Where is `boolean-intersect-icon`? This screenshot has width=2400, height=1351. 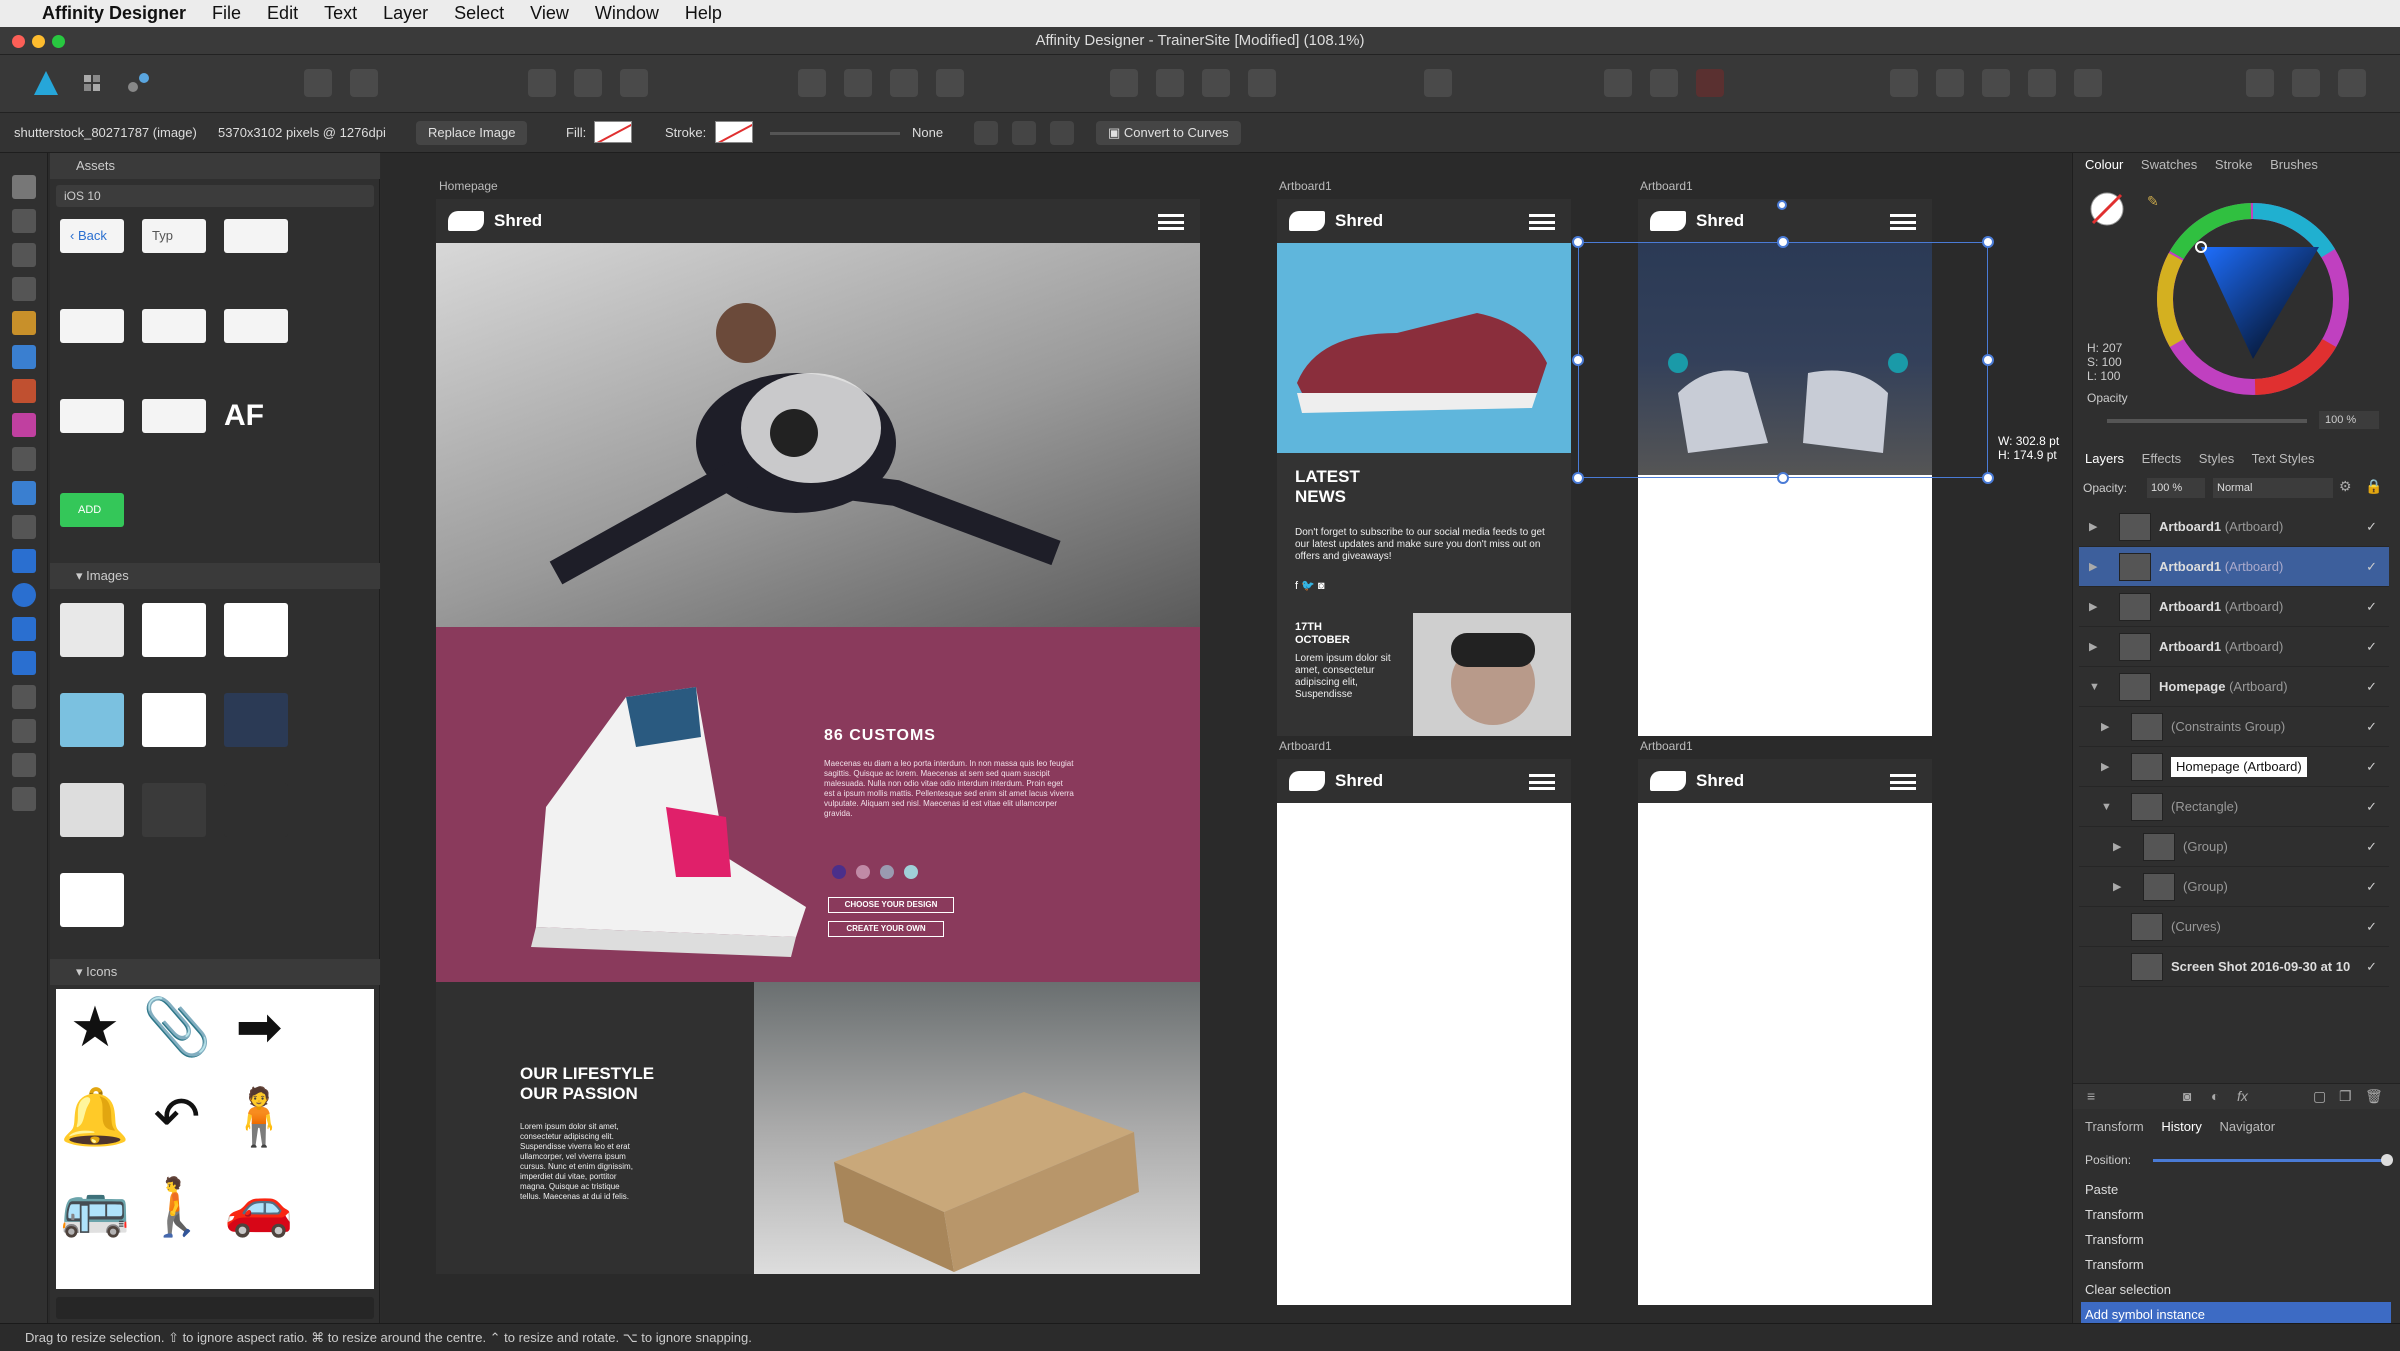
boolean-intersect-icon is located at coordinates (1996, 83).